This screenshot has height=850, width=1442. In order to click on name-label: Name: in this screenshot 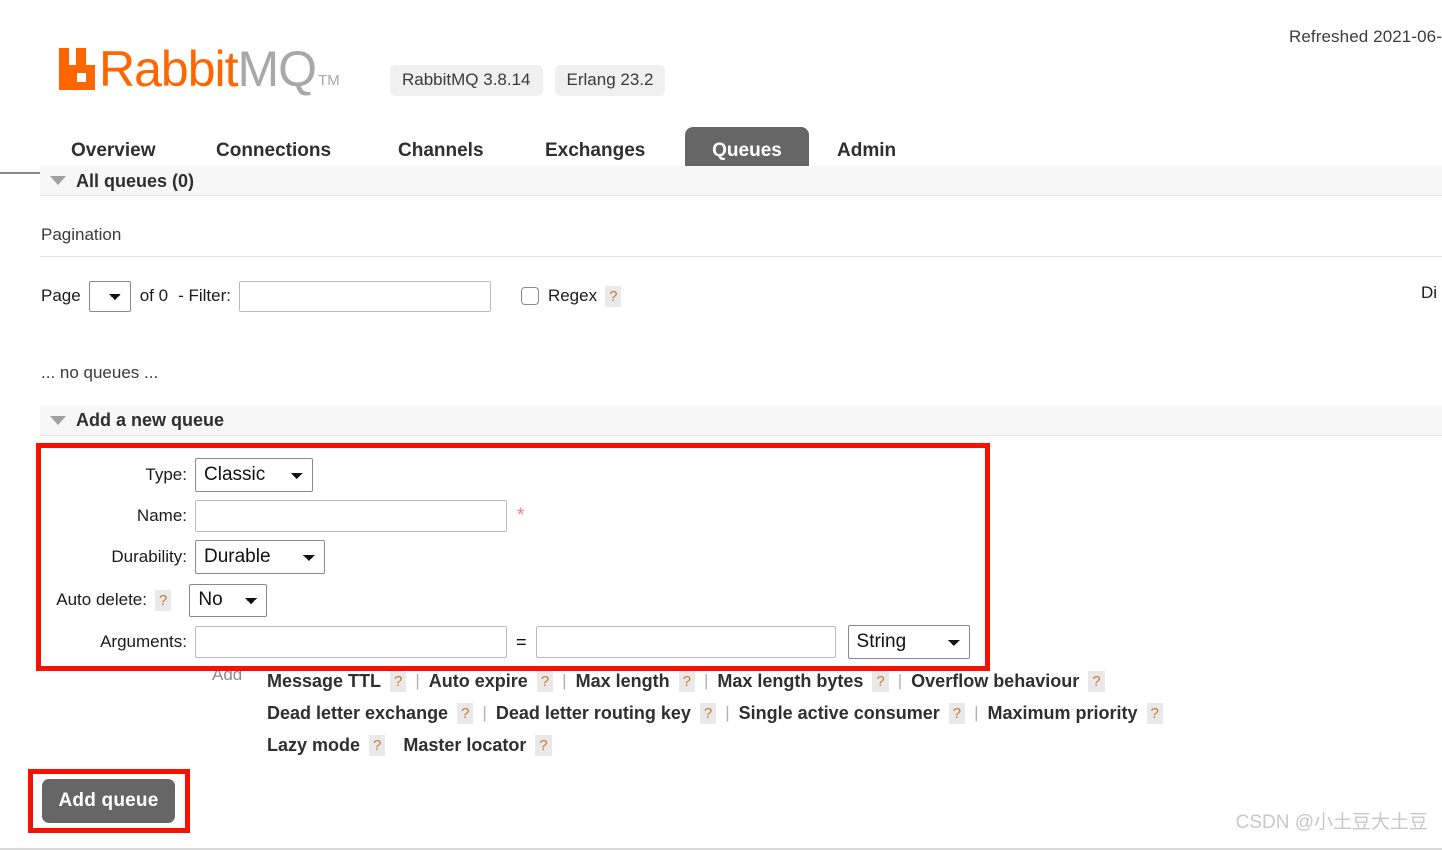, I will do `click(161, 515)`.